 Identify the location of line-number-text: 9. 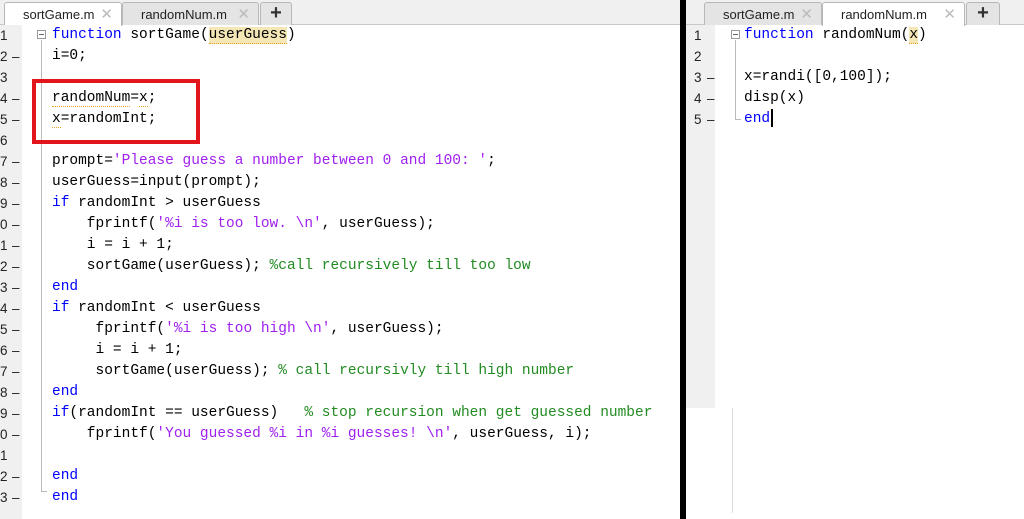
(4, 413).